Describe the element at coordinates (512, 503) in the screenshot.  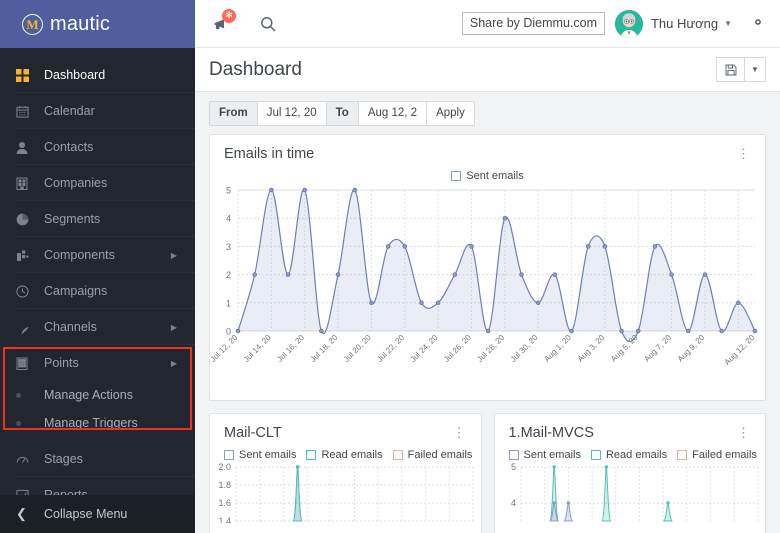
I see `svg-text: 4` at that location.